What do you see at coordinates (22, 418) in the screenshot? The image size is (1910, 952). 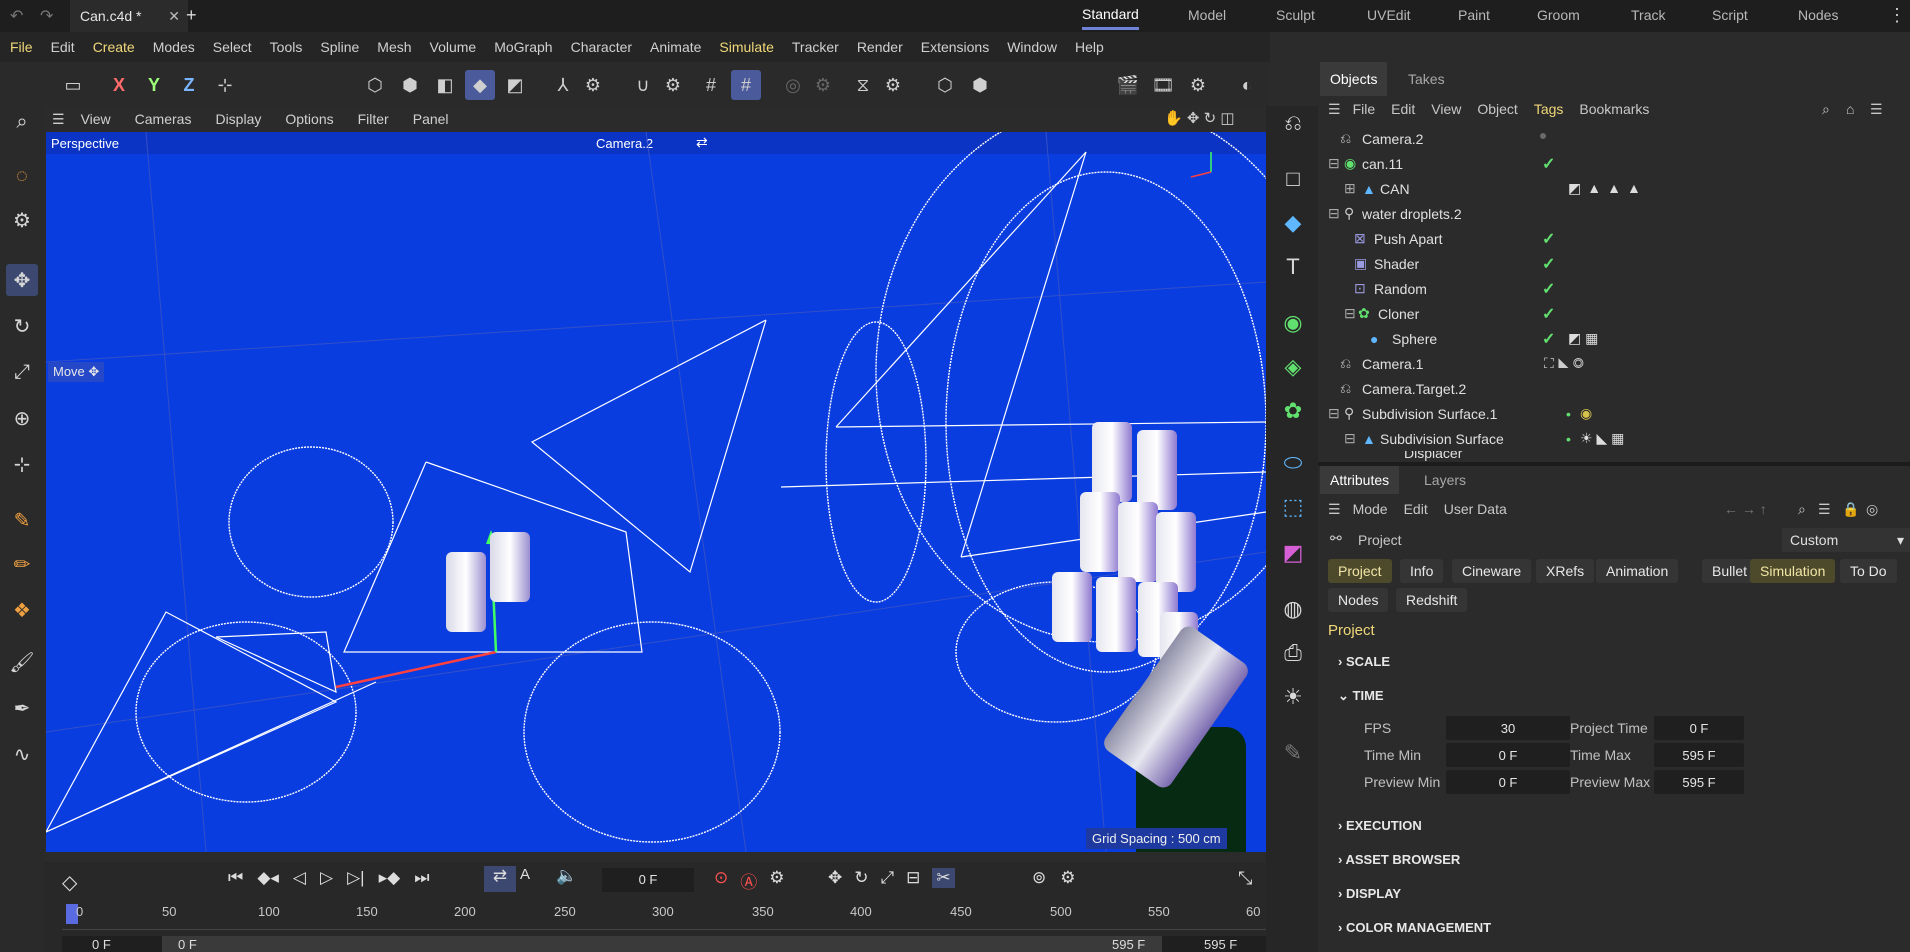 I see `transform-tool-icon: ⊕` at bounding box center [22, 418].